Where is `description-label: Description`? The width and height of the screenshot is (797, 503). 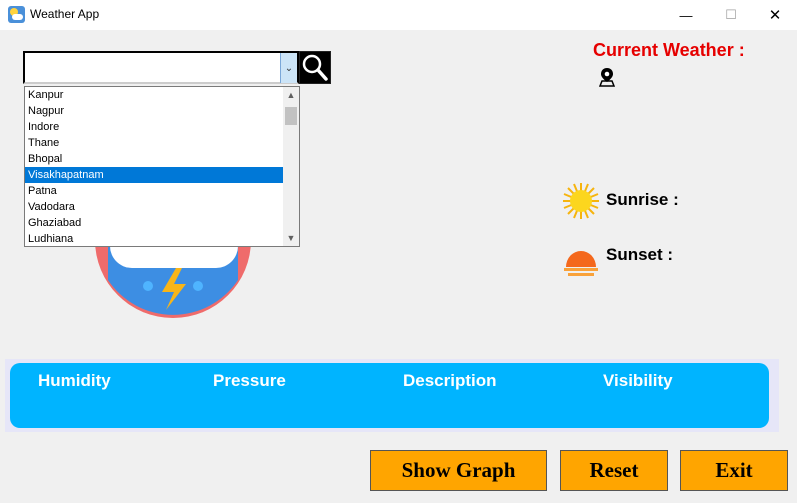 description-label: Description is located at coordinates (450, 380).